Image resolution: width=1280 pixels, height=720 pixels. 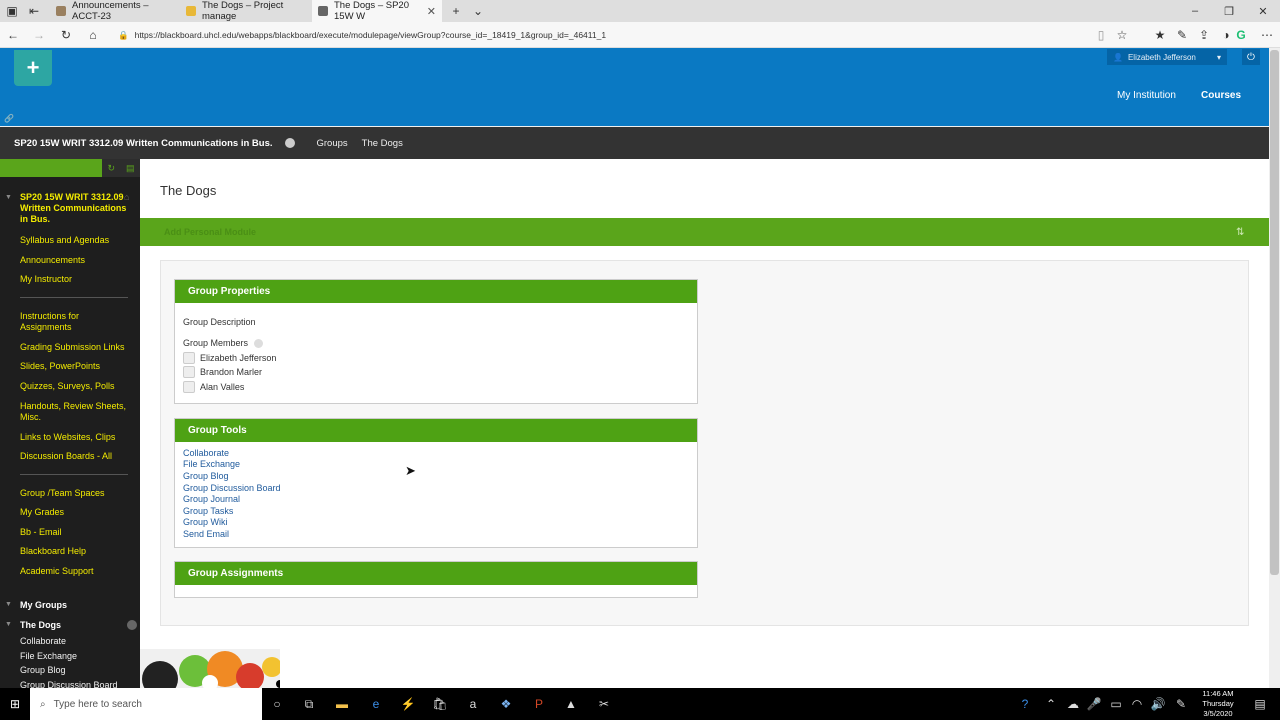 I want to click on reorder-arrows-icon: ⇅, so click(x=1240, y=232).